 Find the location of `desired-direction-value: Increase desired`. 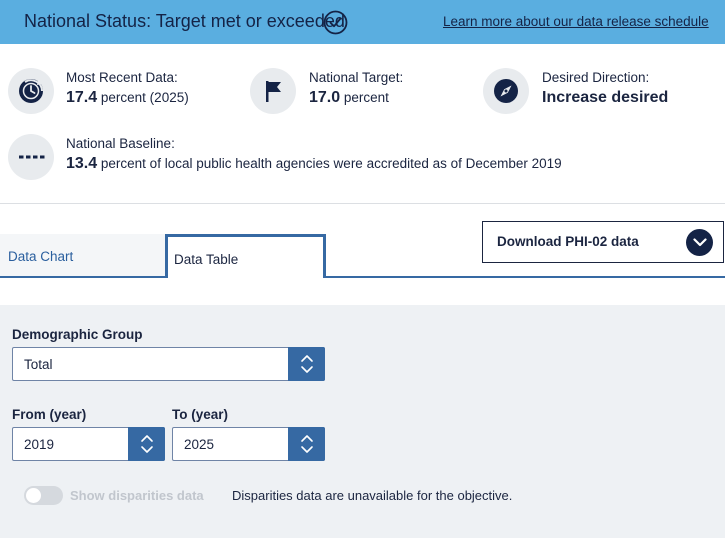

desired-direction-value: Increase desired is located at coordinates (605, 97).